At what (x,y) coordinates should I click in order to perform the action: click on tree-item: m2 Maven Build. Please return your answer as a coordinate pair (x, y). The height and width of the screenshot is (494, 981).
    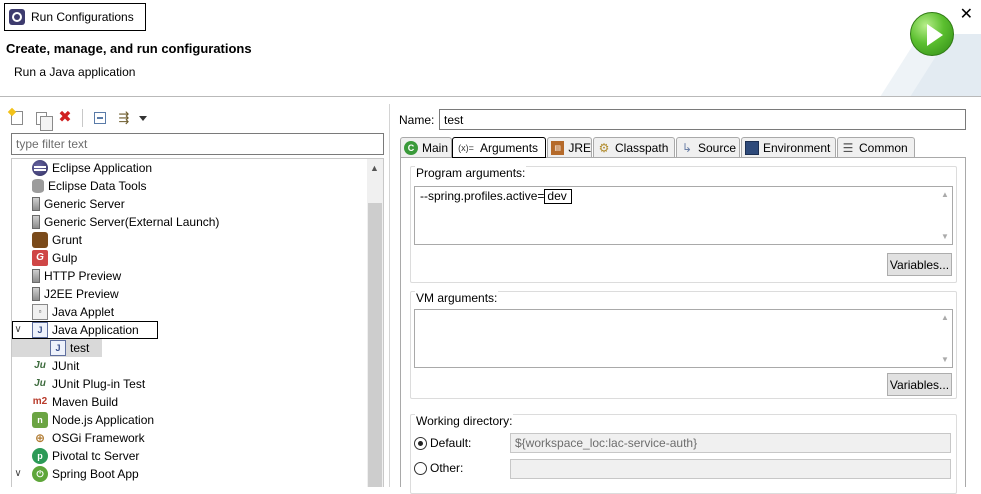
    Looking at the image, I should click on (190, 402).